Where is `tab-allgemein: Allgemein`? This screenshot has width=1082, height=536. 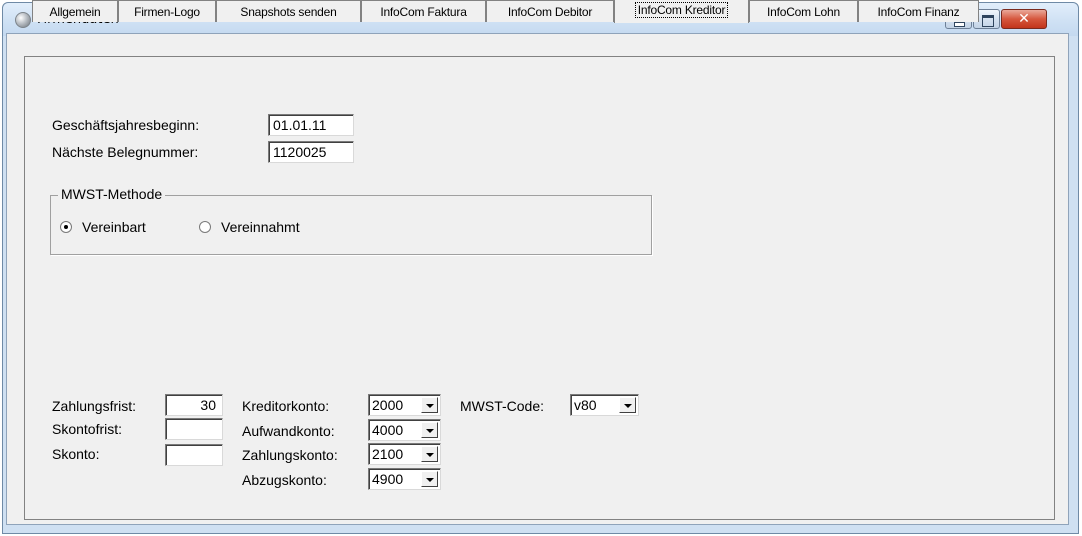 tab-allgemein: Allgemein is located at coordinates (75, 11).